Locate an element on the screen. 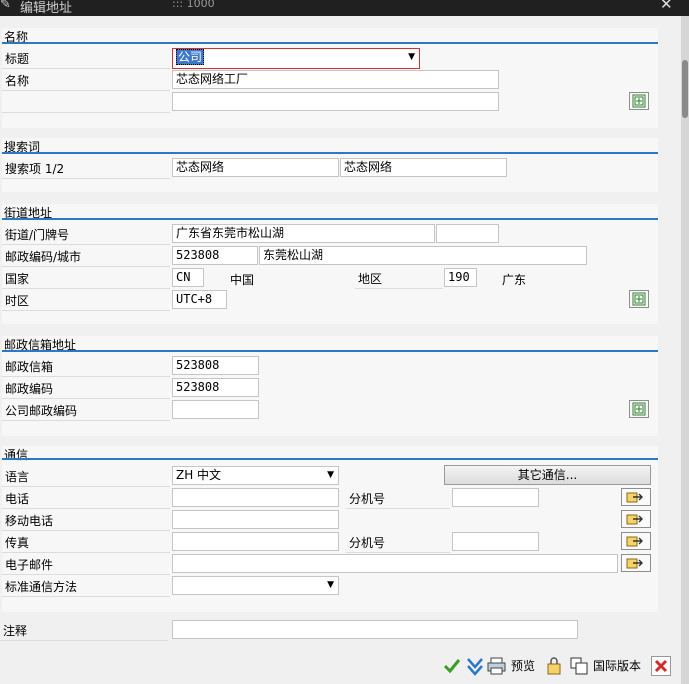 This screenshot has width=689, height=684. continue-icon is located at coordinates (475, 666).